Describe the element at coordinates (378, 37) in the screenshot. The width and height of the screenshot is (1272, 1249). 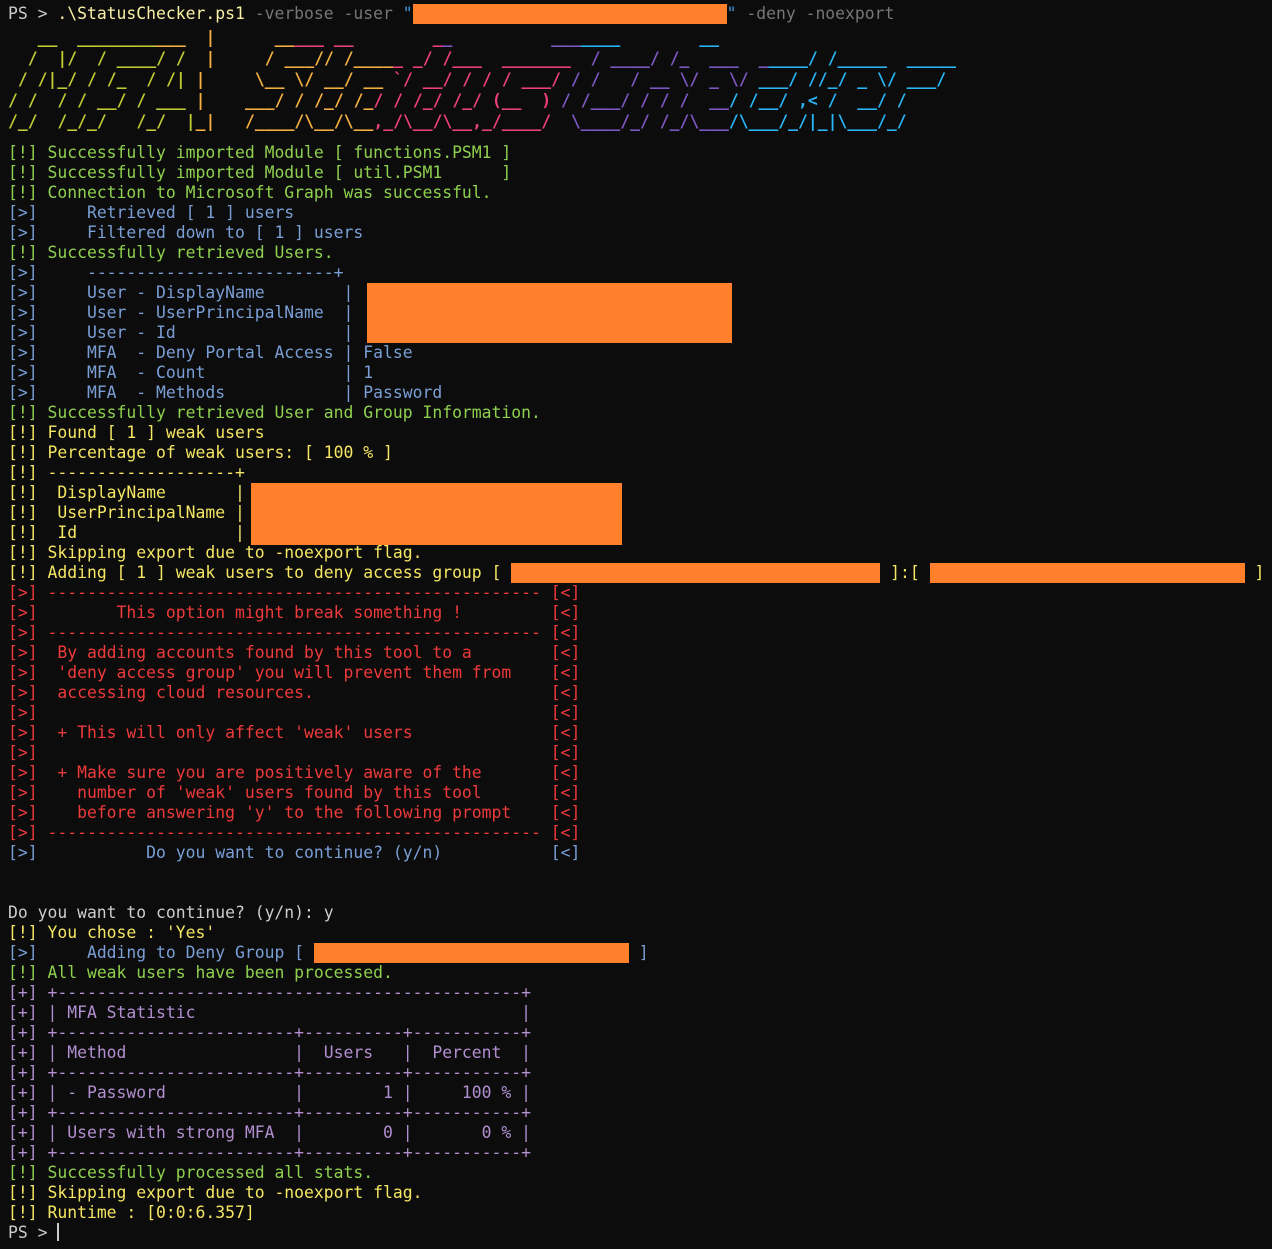
I see `banner-line: __ ___________ | _____ __ __ _______ __` at that location.